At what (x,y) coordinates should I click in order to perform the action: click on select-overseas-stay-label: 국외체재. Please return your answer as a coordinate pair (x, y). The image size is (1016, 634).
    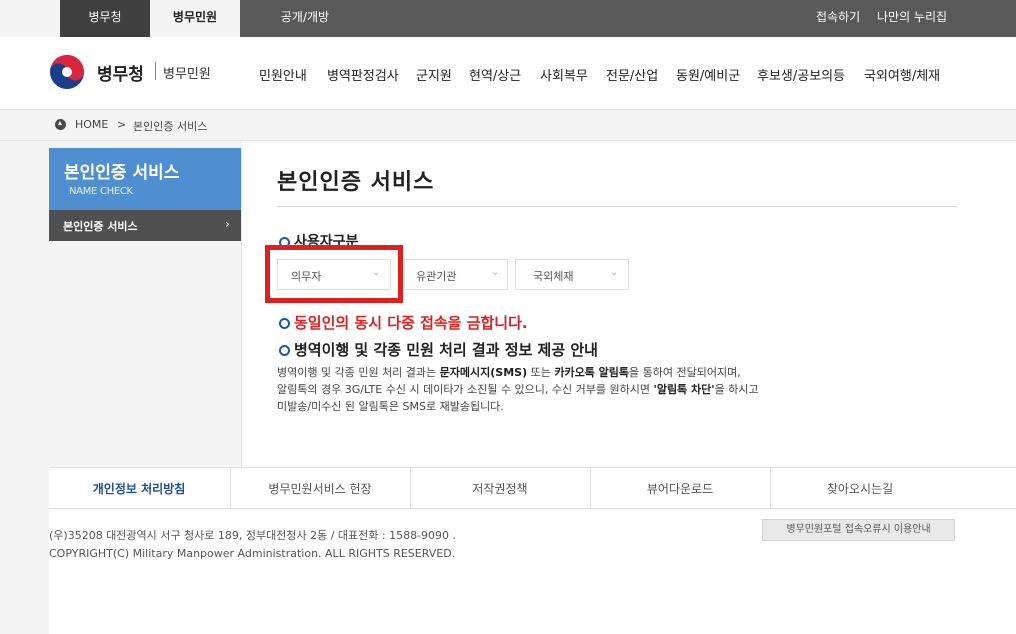
    Looking at the image, I should click on (553, 276).